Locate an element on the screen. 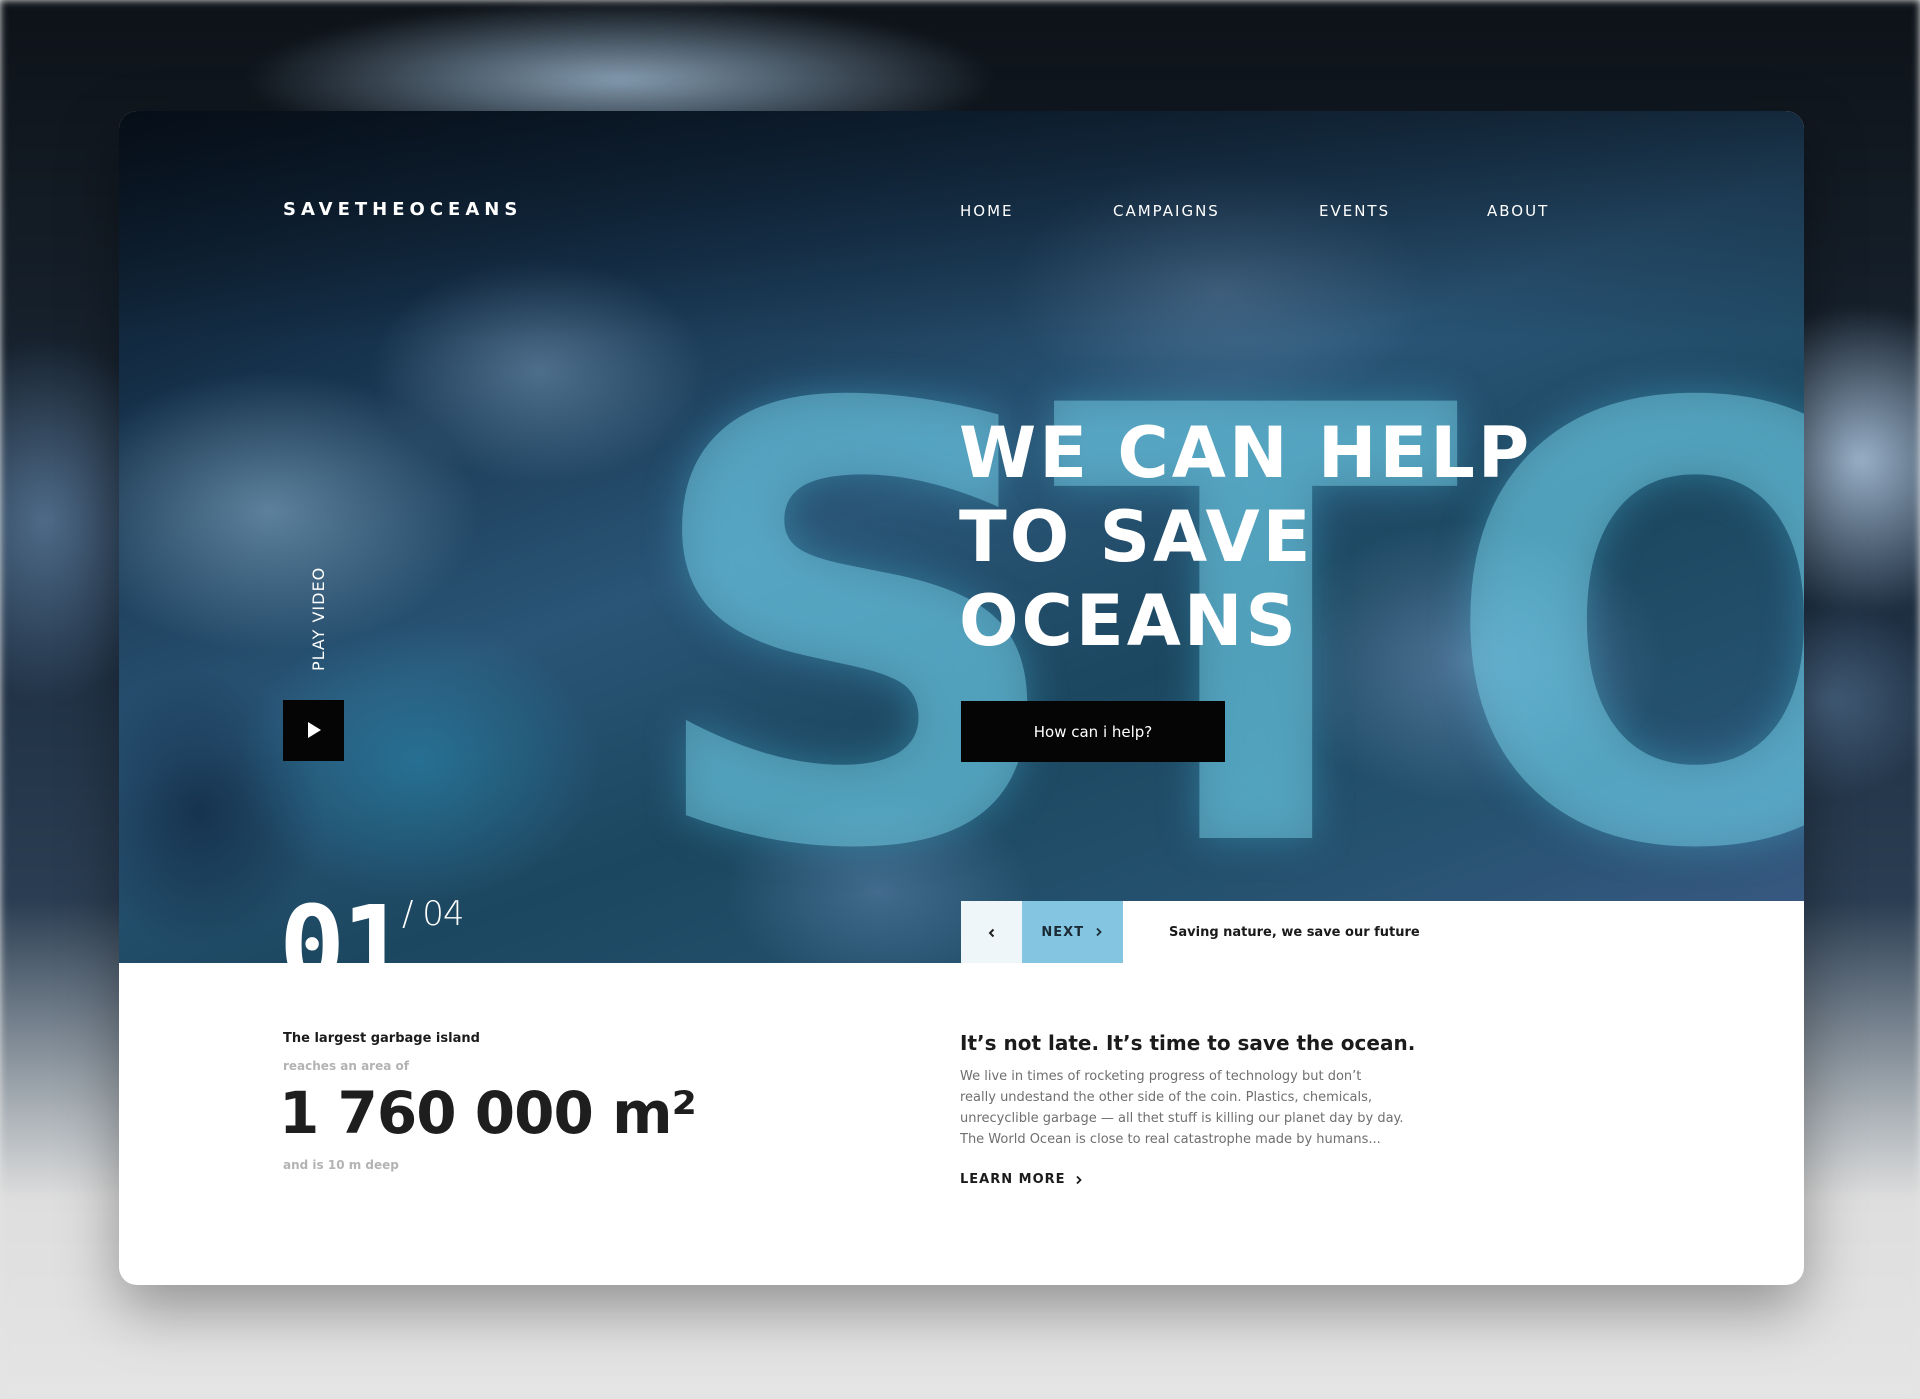 This screenshot has width=1920, height=1399. nav-home: HOME is located at coordinates (987, 211).